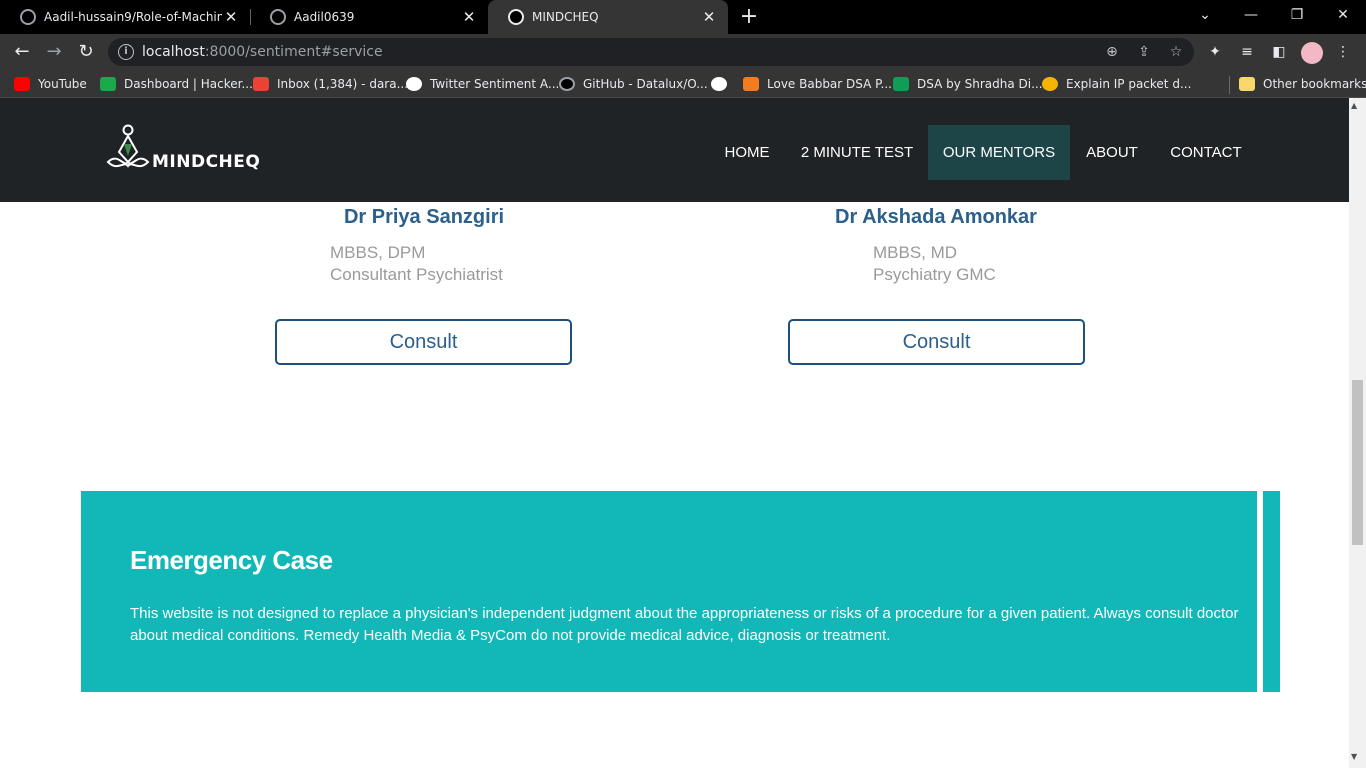 This screenshot has width=1366, height=768. Describe the element at coordinates (936, 217) in the screenshot. I see `mentor-name: Dr Akshada Amonkar` at that location.